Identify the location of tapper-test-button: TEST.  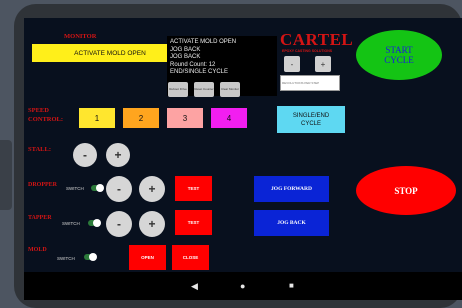
(193, 222).